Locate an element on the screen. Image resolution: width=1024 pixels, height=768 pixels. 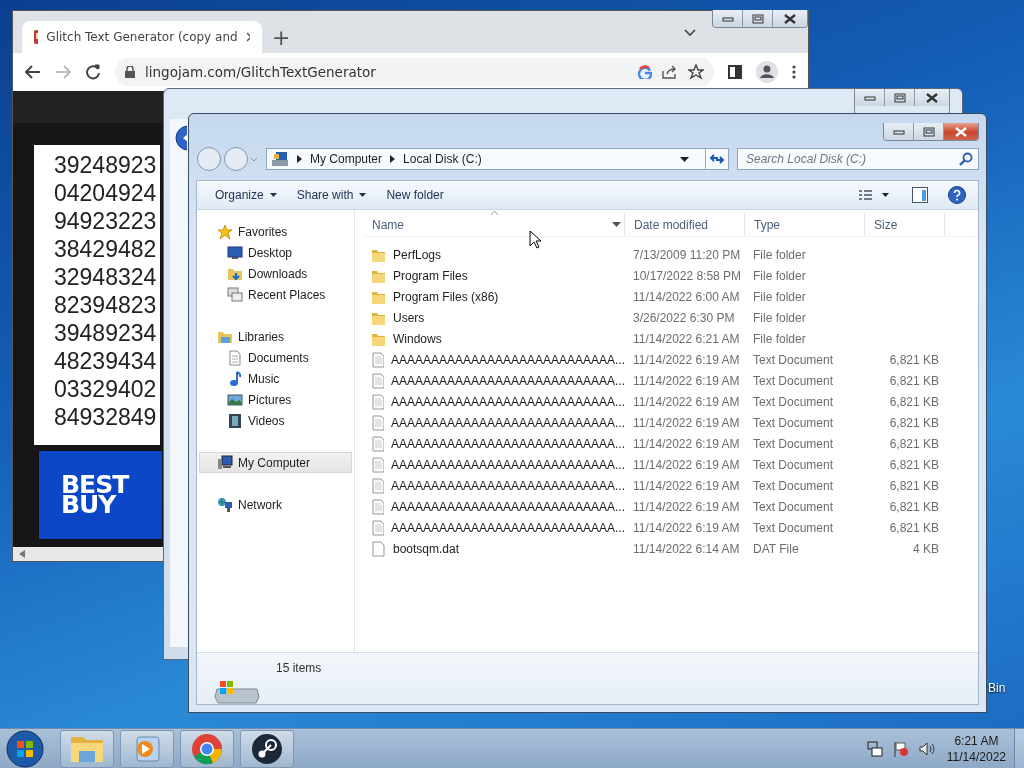
taskbar-button is located at coordinates (267, 748).